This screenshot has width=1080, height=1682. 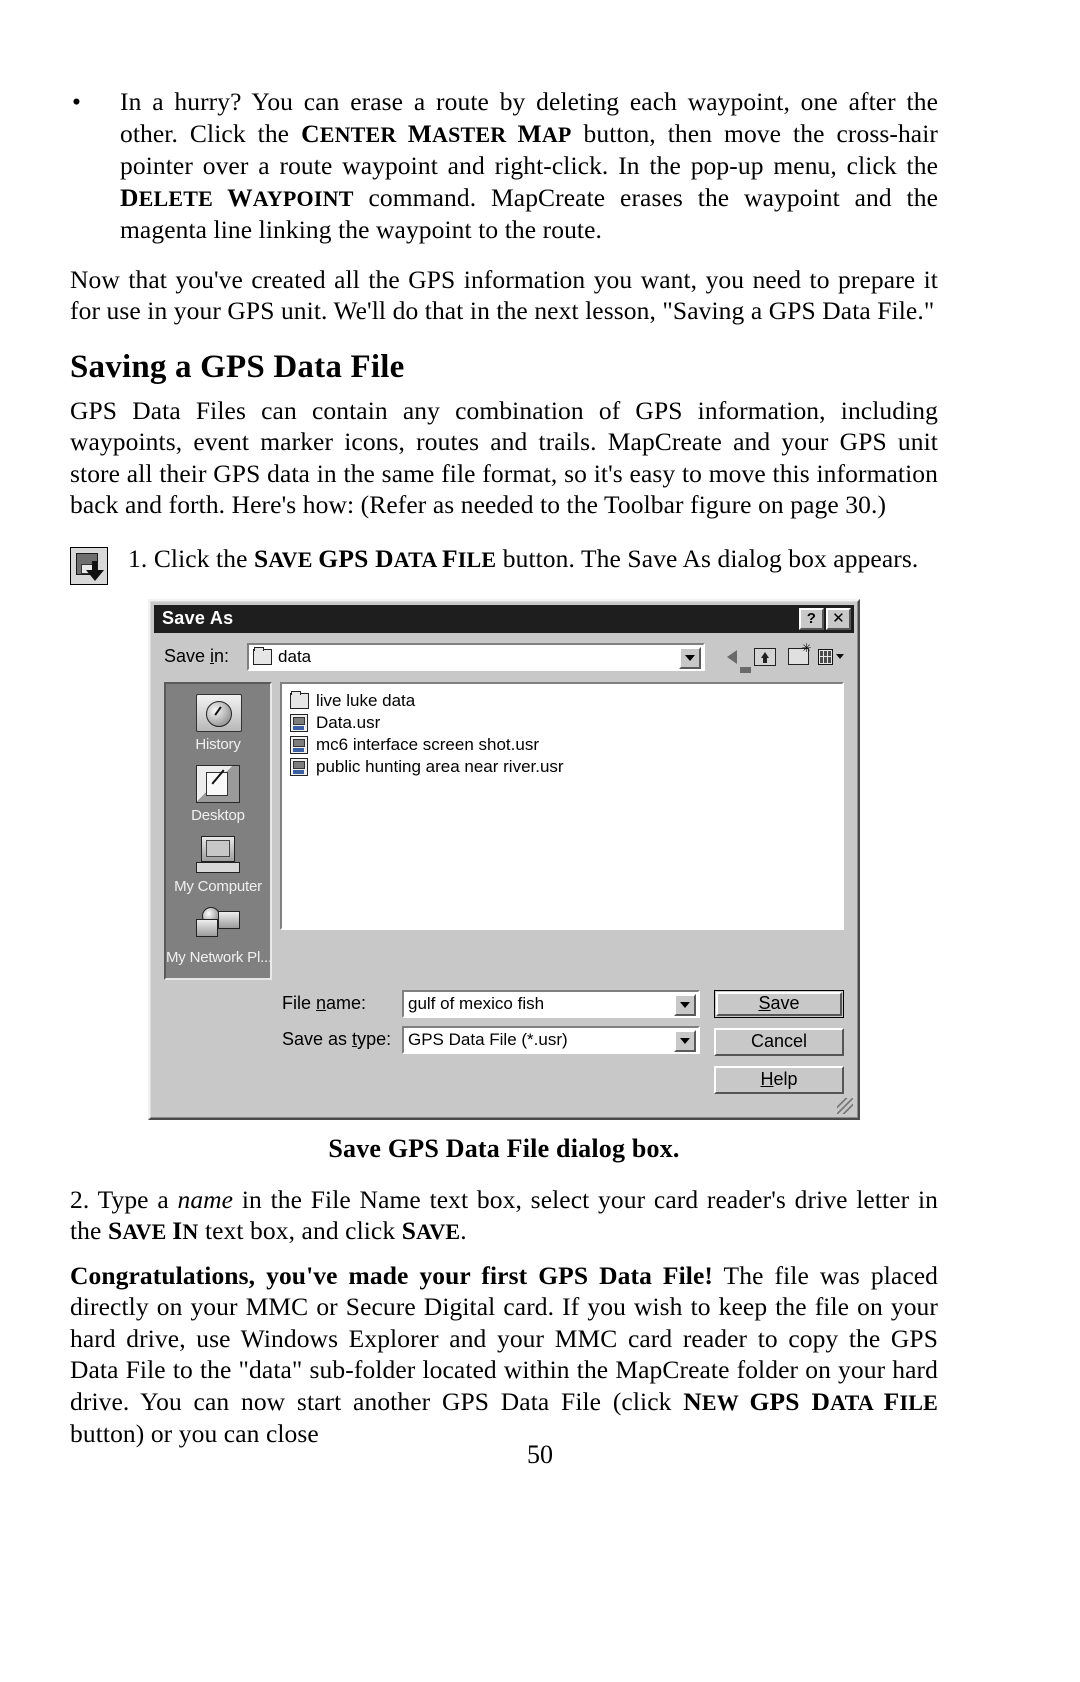 I want to click on save-button-label: Save, so click(x=779, y=1003).